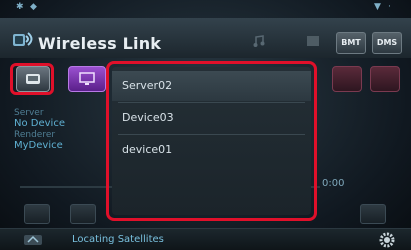 The height and width of the screenshot is (250, 411). I want to click on music-note-icon, so click(259, 41).